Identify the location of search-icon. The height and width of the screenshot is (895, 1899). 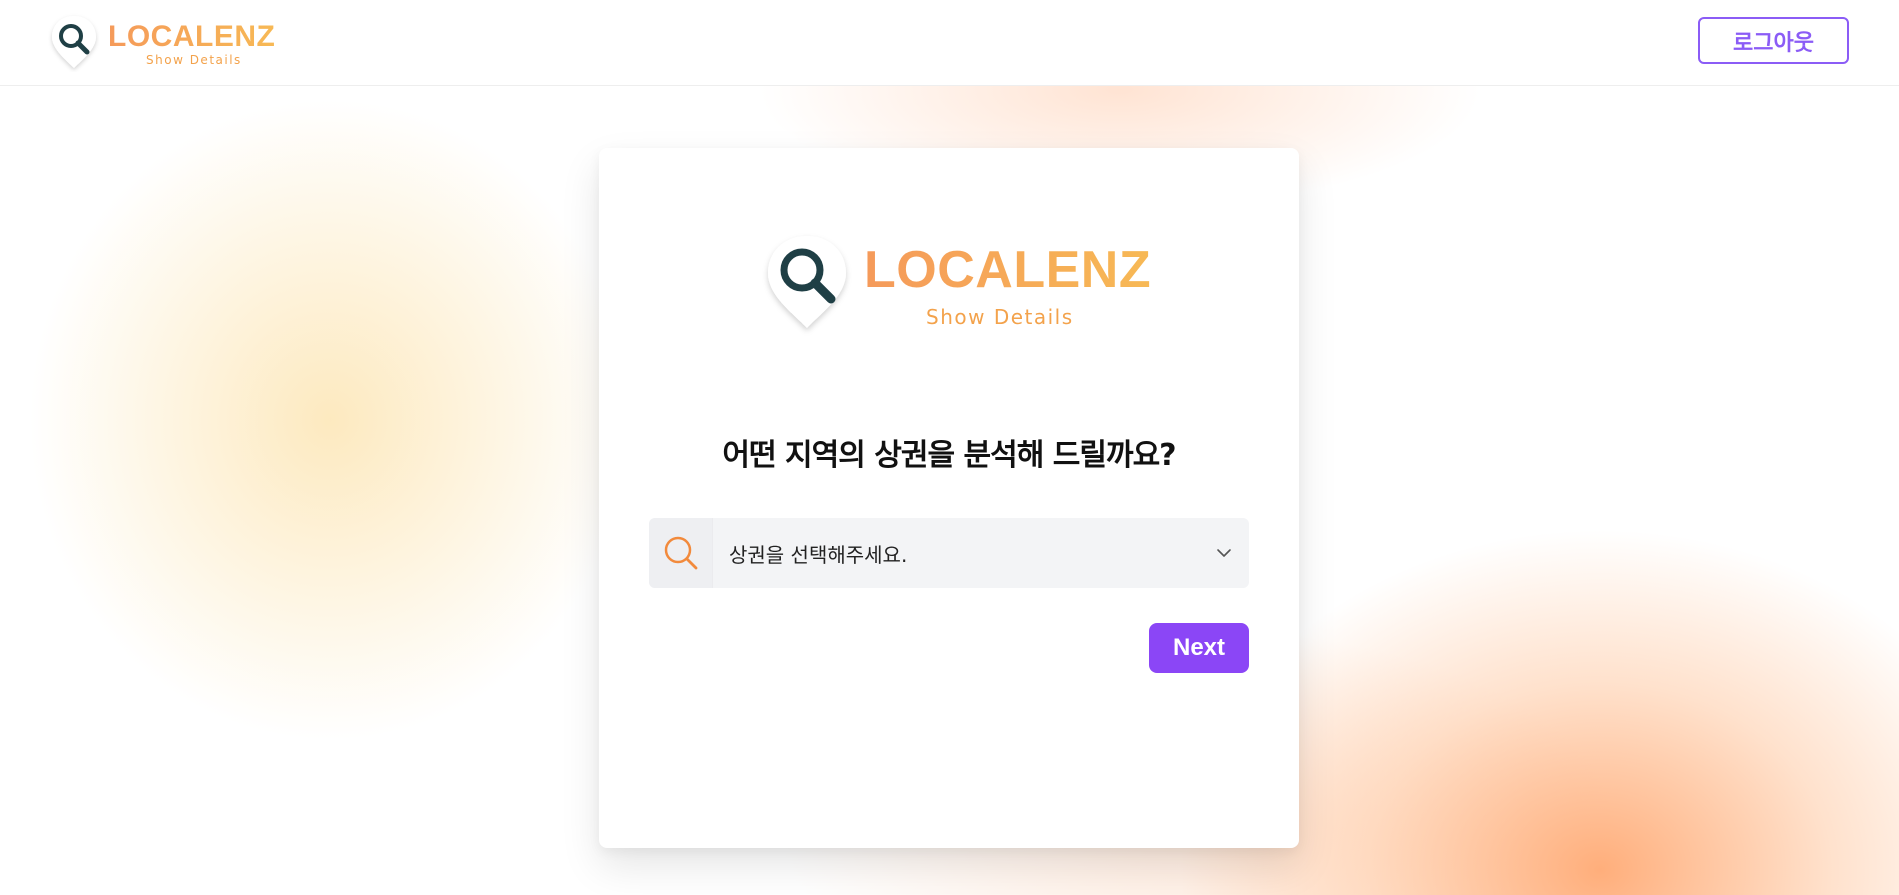
(680, 553).